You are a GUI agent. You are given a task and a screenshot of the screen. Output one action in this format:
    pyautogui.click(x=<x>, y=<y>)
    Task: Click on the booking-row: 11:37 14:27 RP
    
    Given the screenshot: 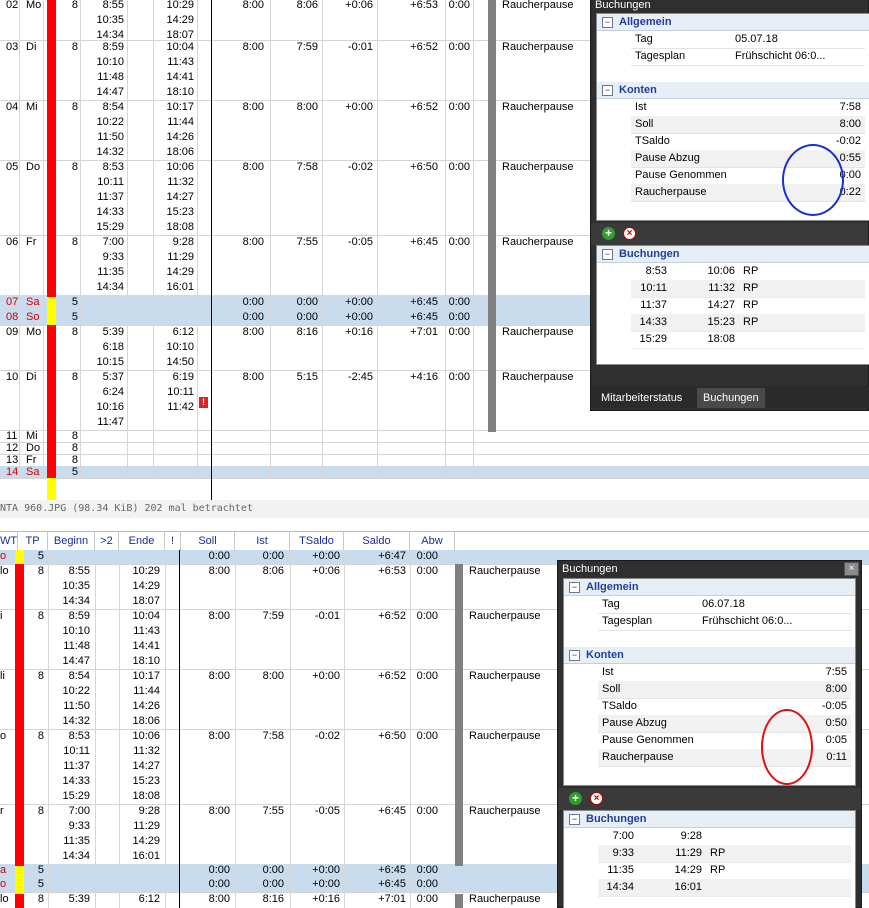 What is the action you would take?
    pyautogui.click(x=748, y=306)
    